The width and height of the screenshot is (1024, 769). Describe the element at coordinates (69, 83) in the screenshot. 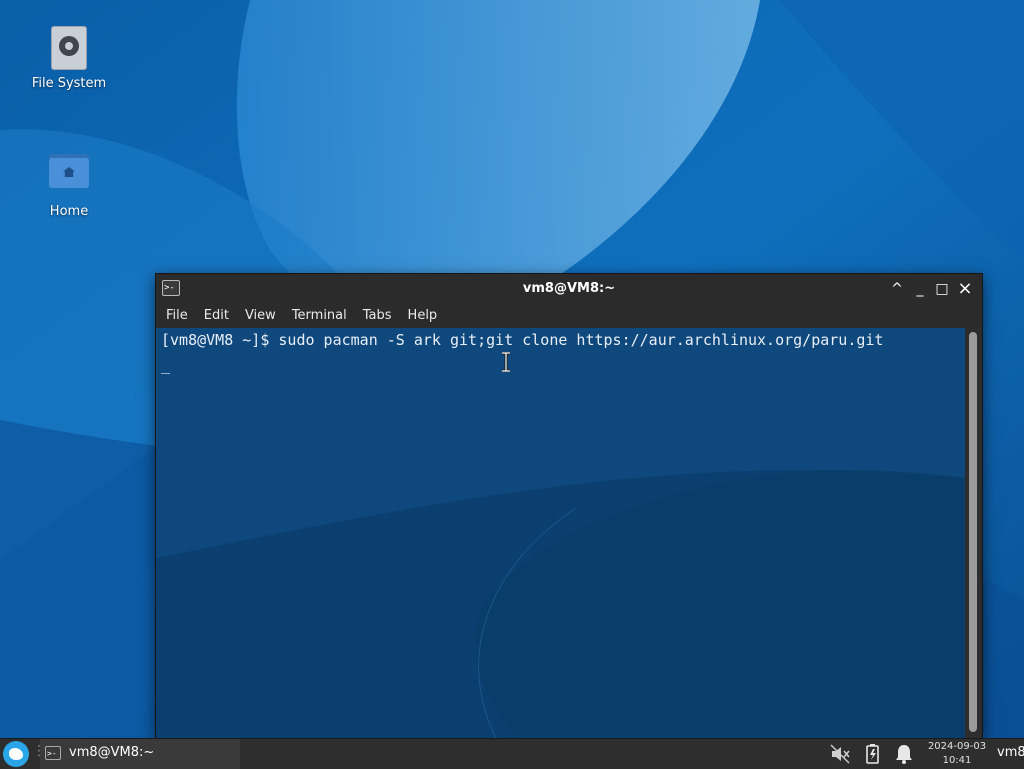

I see `desktop-icon-label: File System` at that location.